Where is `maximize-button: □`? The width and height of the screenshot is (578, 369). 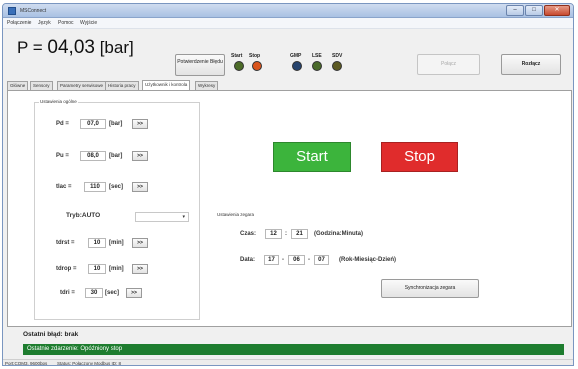 maximize-button: □ is located at coordinates (534, 10).